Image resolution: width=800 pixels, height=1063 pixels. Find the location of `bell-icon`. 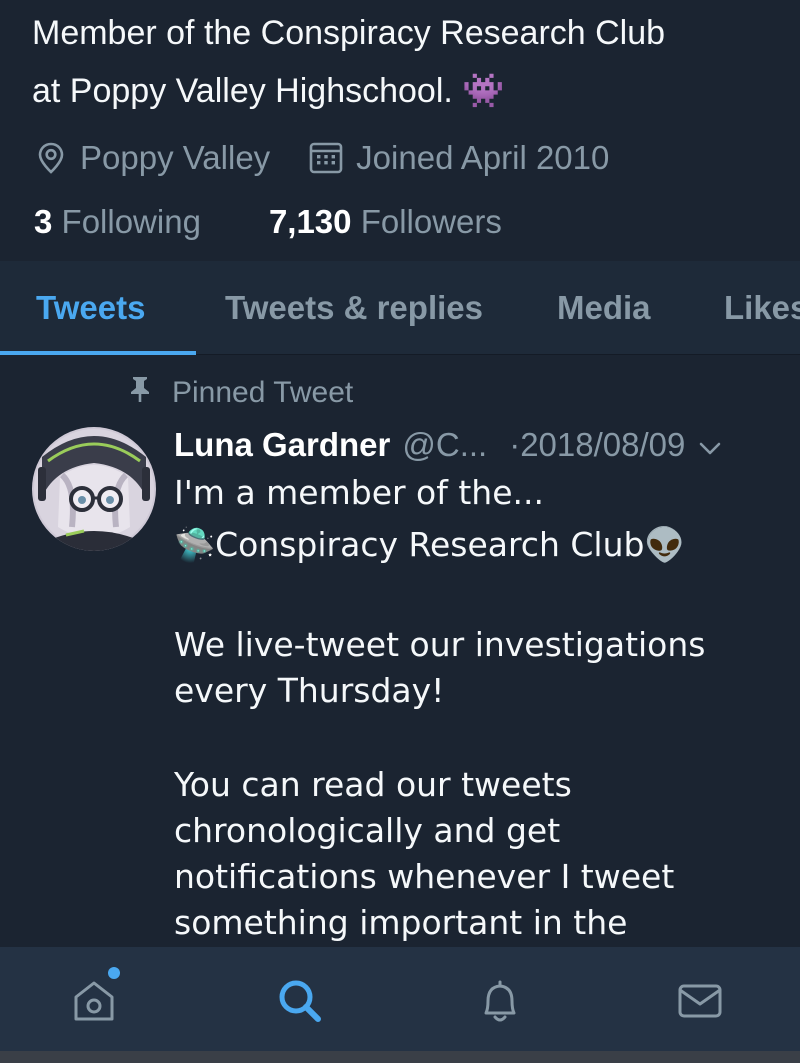

bell-icon is located at coordinates (500, 1001).